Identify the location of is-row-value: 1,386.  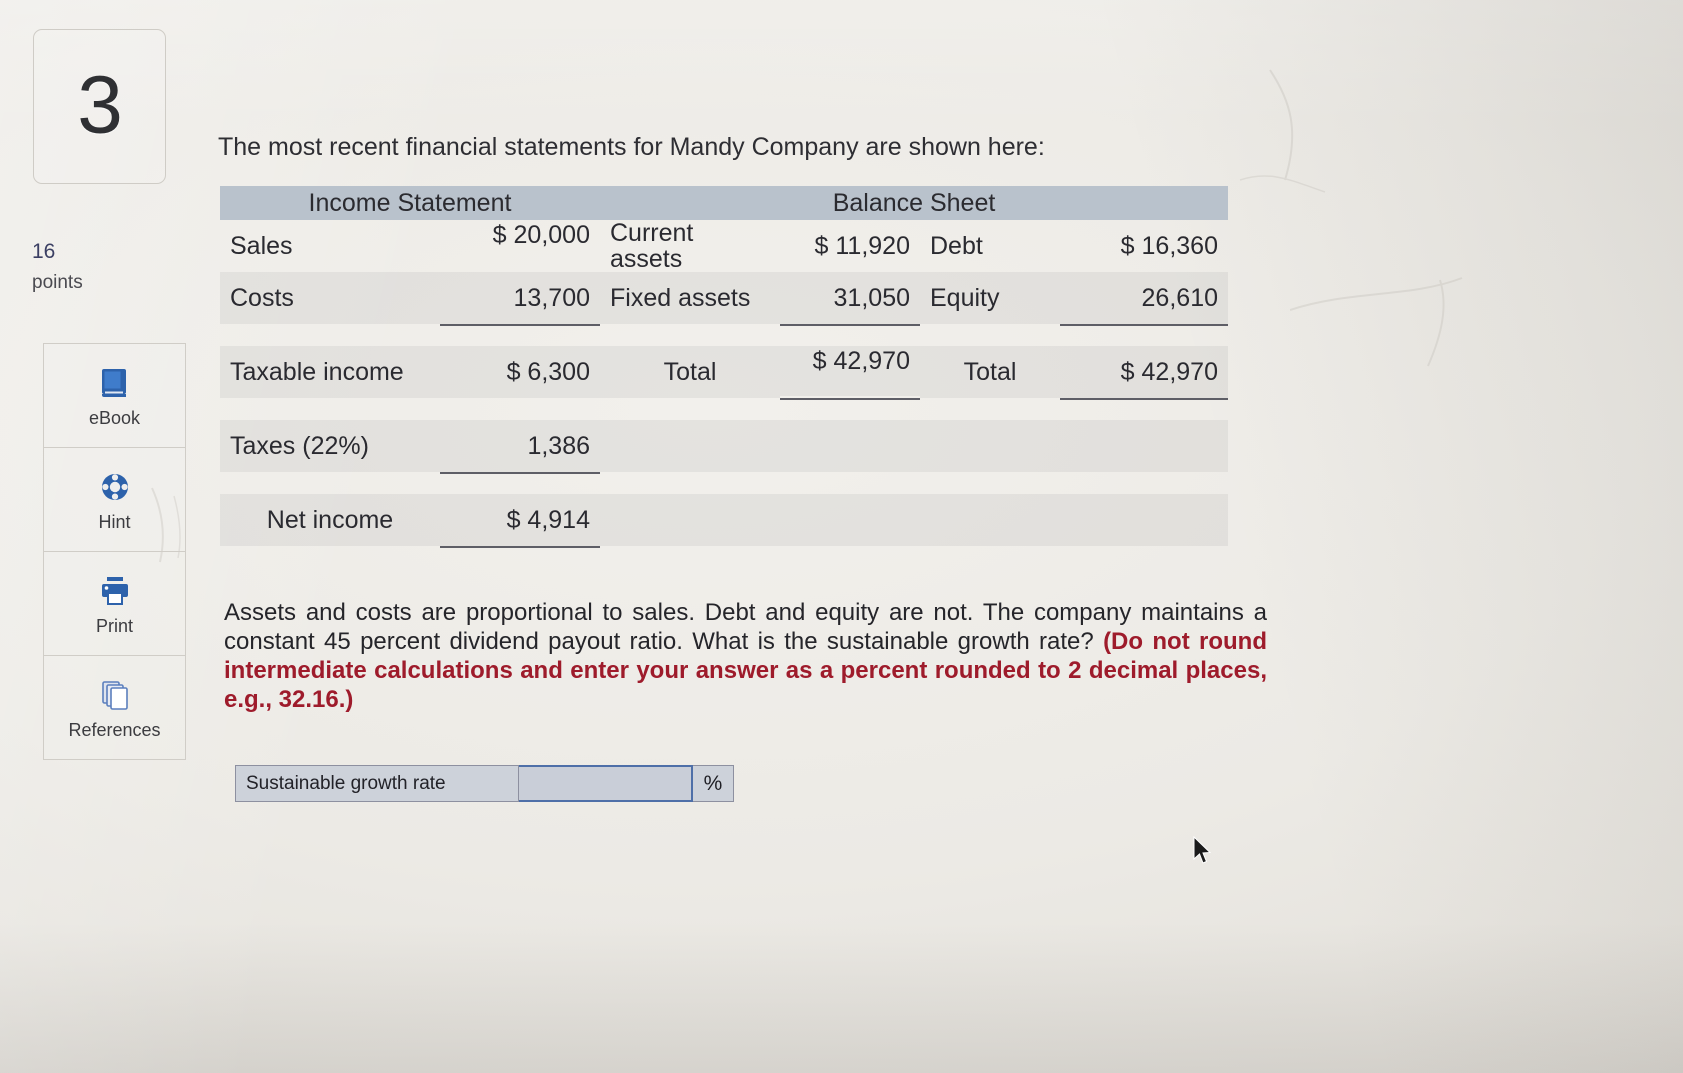
(520, 446).